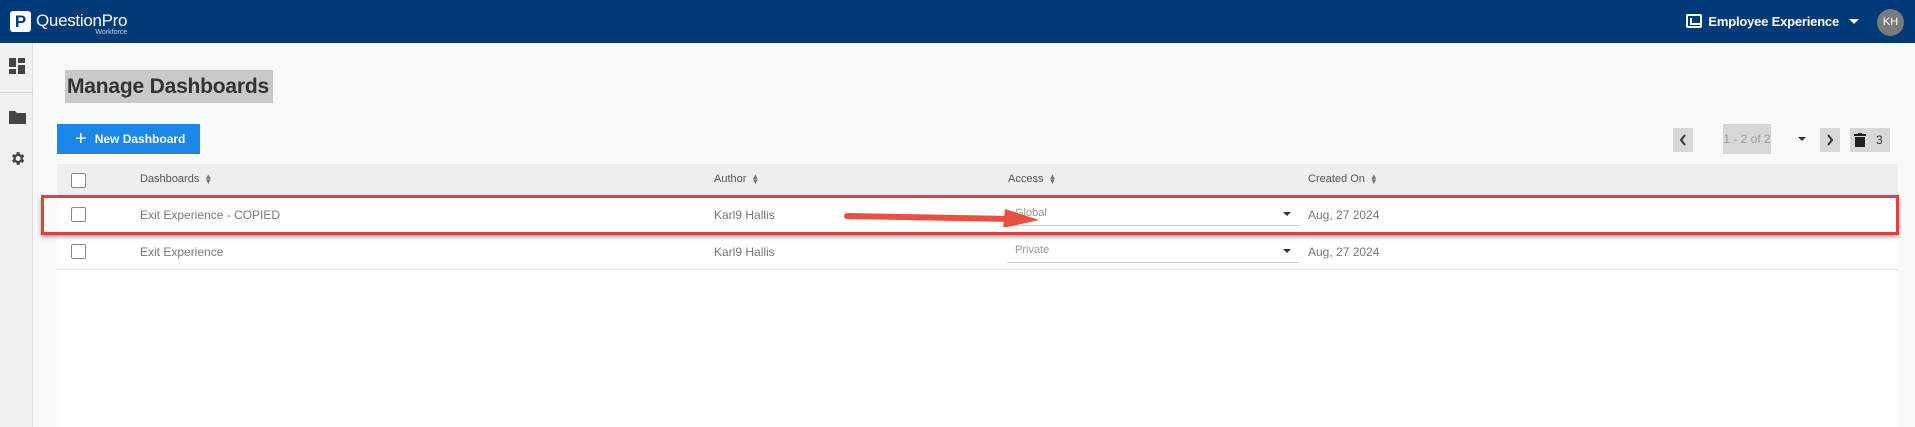  I want to click on column-header-author: Author ▲ ▼, so click(737, 179).